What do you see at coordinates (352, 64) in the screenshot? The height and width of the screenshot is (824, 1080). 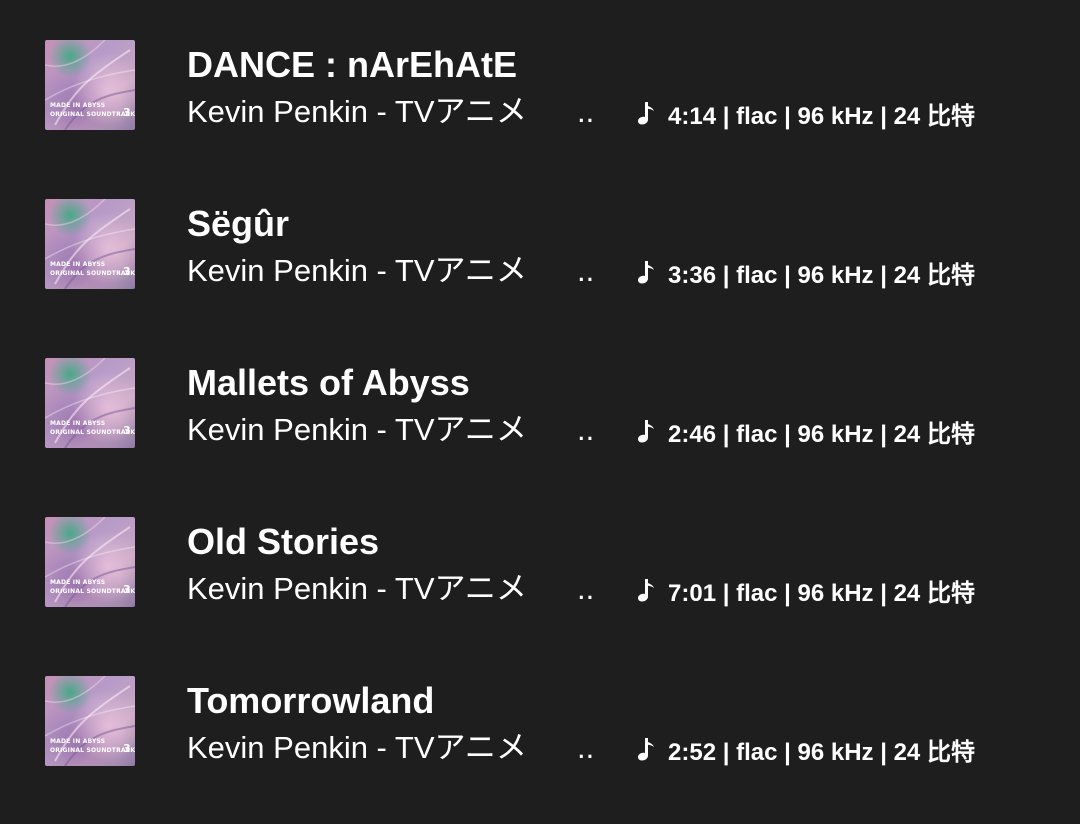 I see `track-title: DANCE : nArEhAtE` at bounding box center [352, 64].